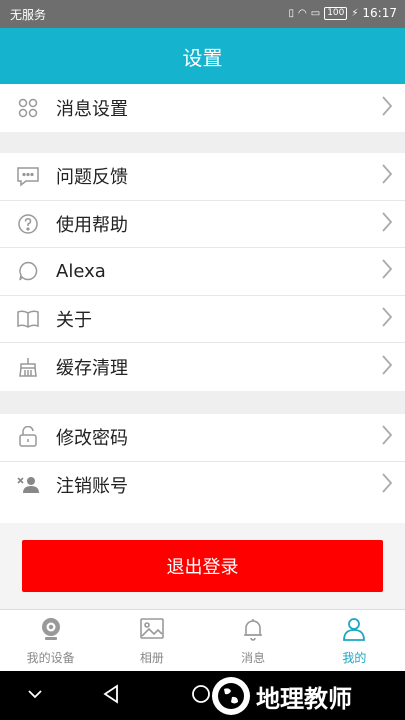  I want to click on grid-icon, so click(28, 108).